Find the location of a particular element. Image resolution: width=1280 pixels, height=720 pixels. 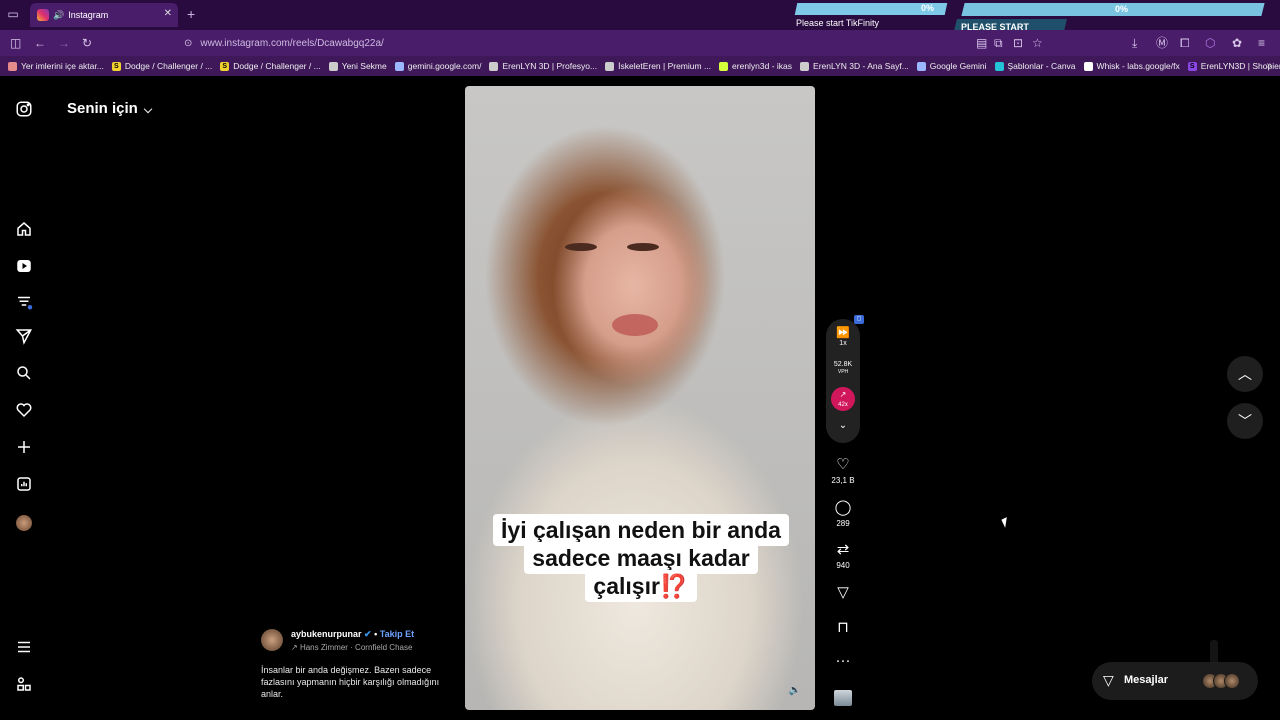

speed-extension-panel: ◻ ⏩ 1x 52.8K VPH ↗ 42x ⌄ is located at coordinates (845, 379).